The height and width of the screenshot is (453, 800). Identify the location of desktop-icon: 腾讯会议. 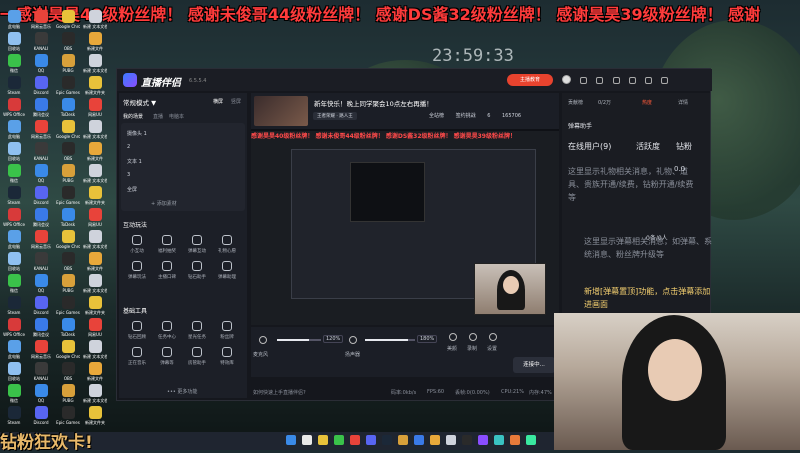
(41, 217).